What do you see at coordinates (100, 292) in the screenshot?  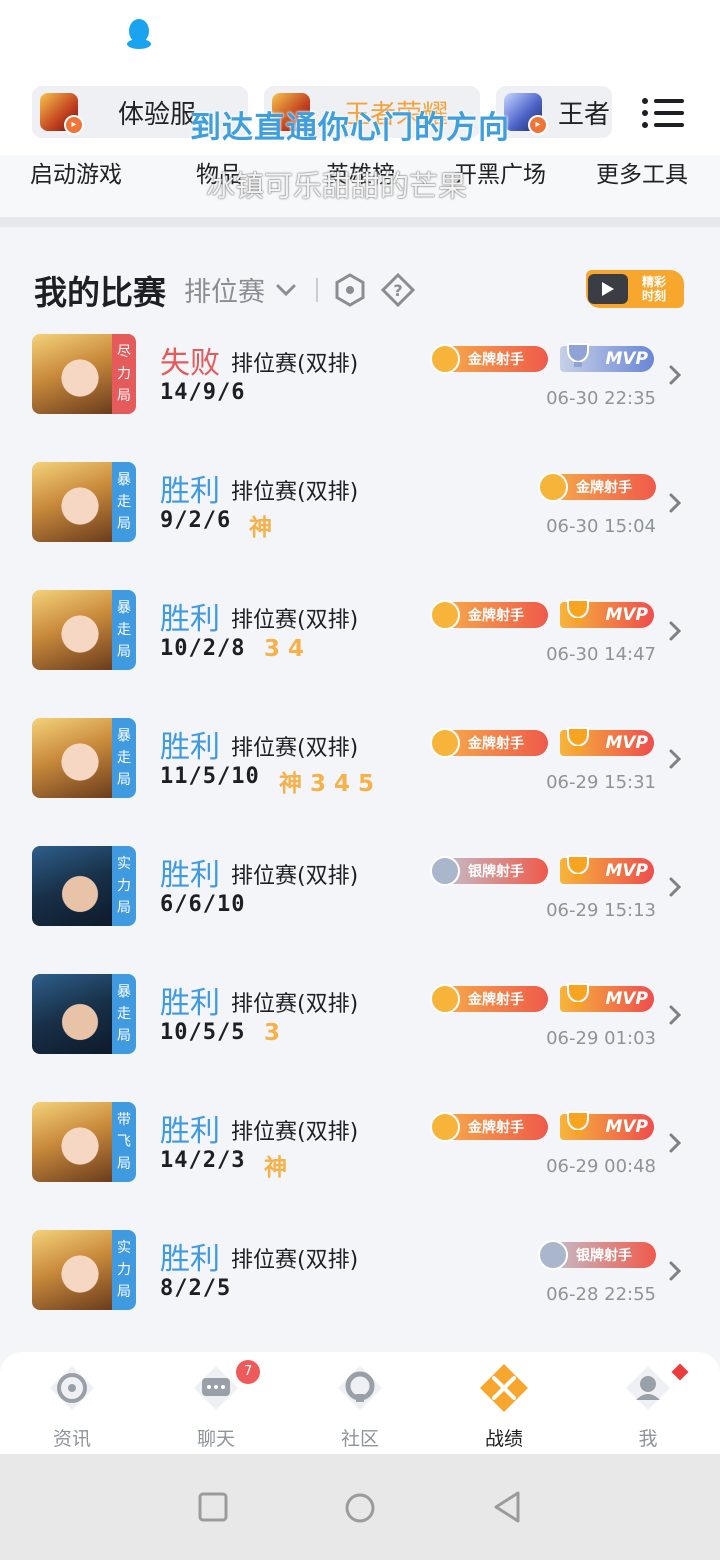 I see `page-title: 我的比赛` at bounding box center [100, 292].